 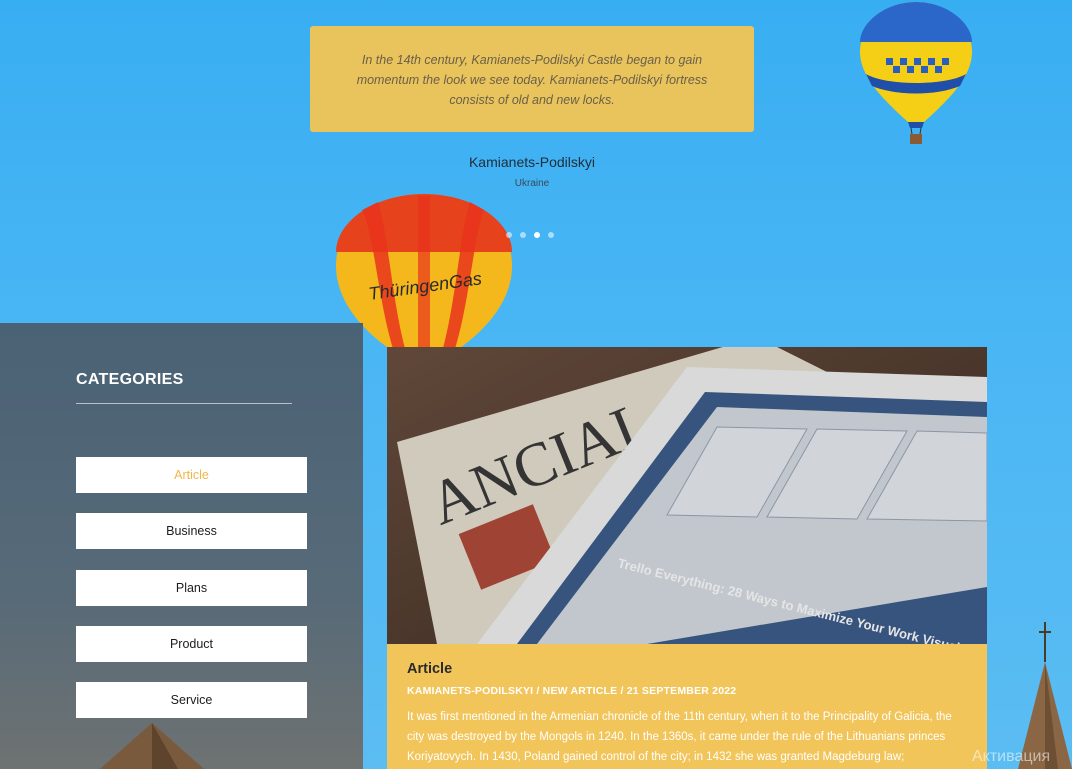 What do you see at coordinates (537, 235) in the screenshot?
I see `slider-dot-active` at bounding box center [537, 235].